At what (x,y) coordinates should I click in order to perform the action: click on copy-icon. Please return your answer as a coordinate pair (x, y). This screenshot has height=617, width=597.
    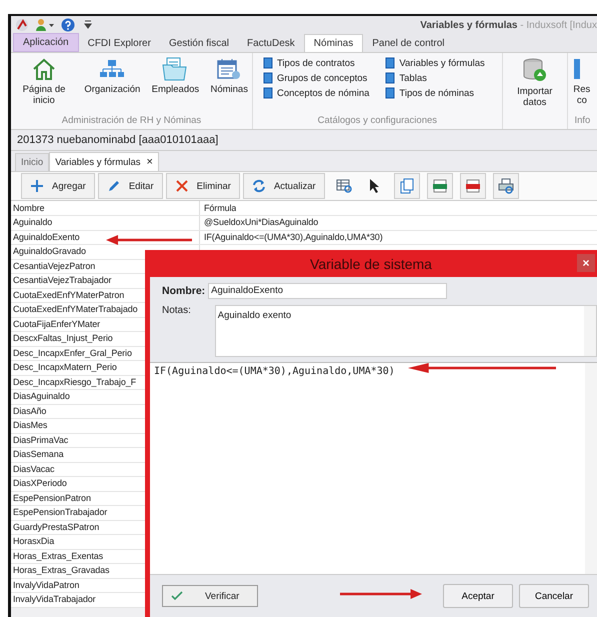
    Looking at the image, I should click on (407, 186).